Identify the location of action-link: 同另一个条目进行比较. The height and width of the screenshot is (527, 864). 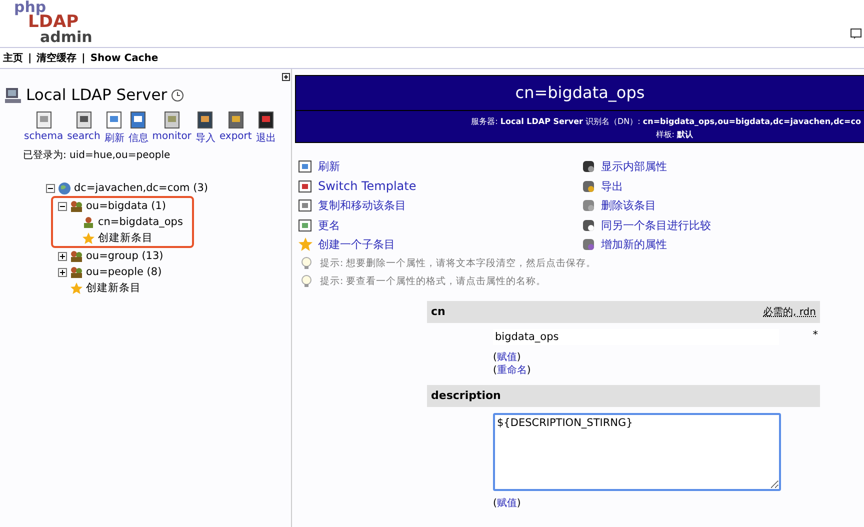
(722, 225).